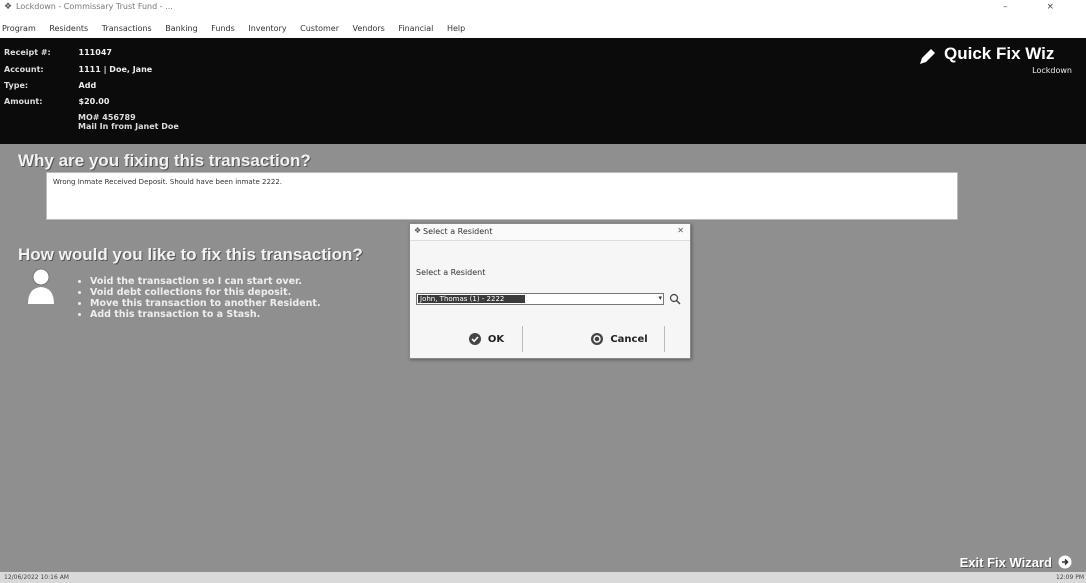 This screenshot has width=1086, height=583. What do you see at coordinates (128, 126) in the screenshot?
I see `memo-line-2: Mail In from Janet Doe` at bounding box center [128, 126].